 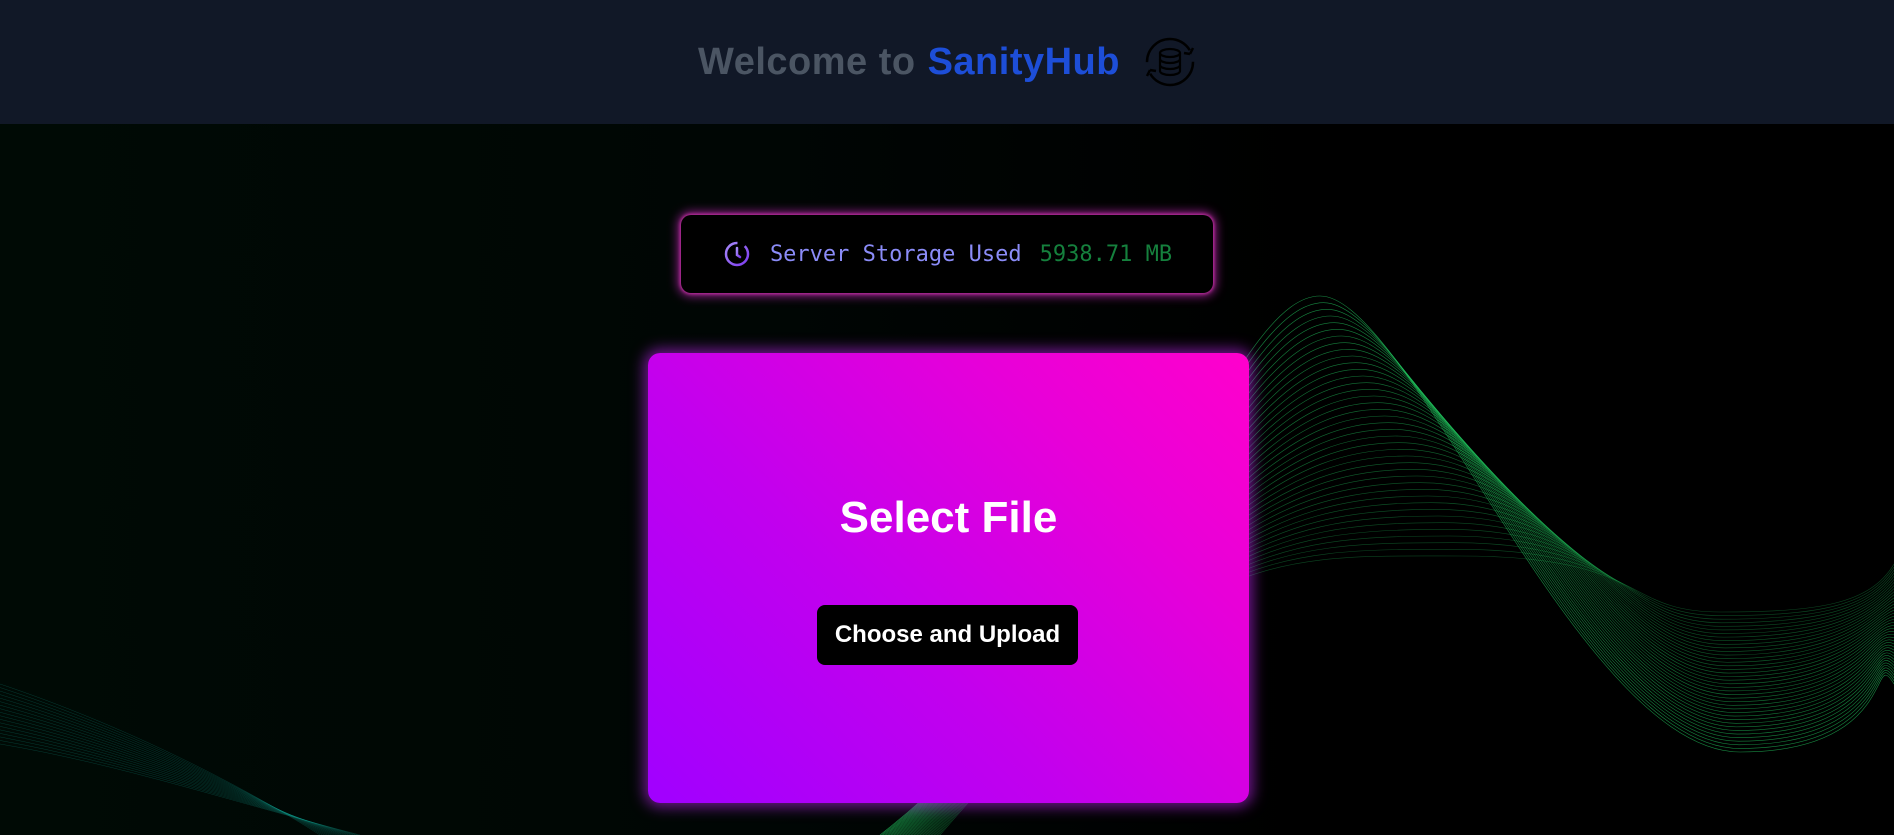 I want to click on upload-title: Select File, so click(x=948, y=517).